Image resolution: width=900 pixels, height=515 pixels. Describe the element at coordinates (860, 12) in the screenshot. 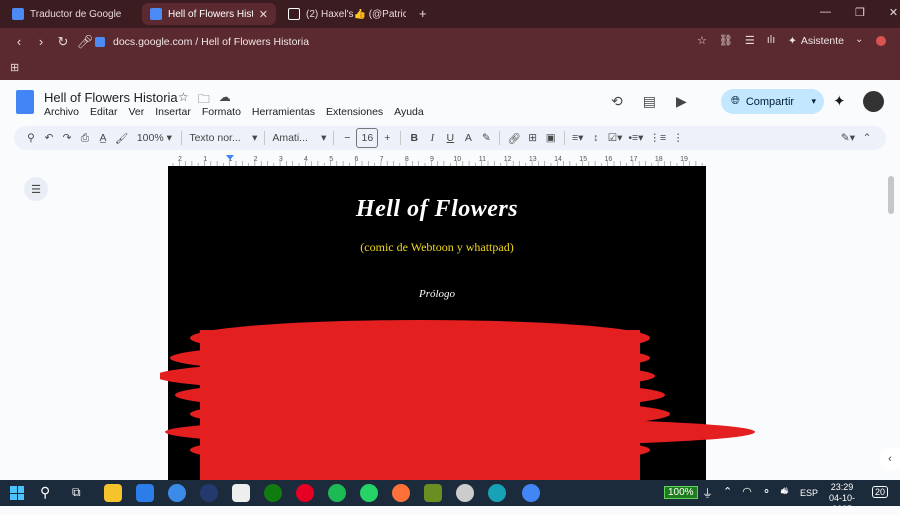

I see `restore-icon: ❐` at that location.